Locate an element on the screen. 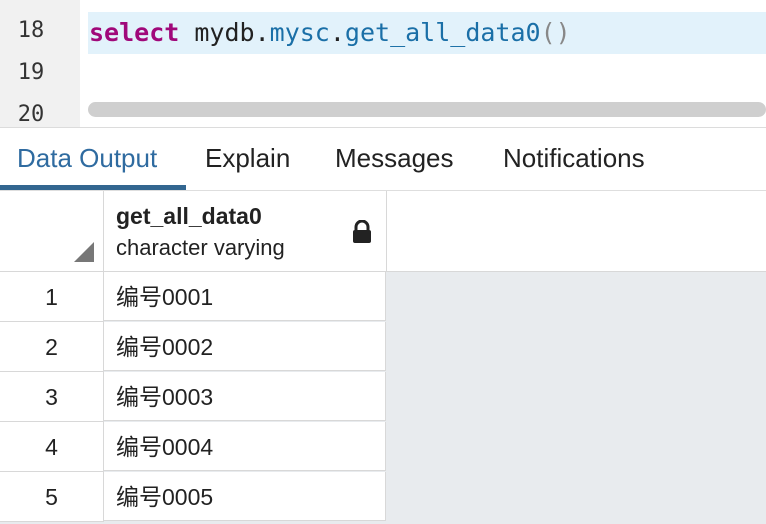  sql-parens: () is located at coordinates (555, 32).